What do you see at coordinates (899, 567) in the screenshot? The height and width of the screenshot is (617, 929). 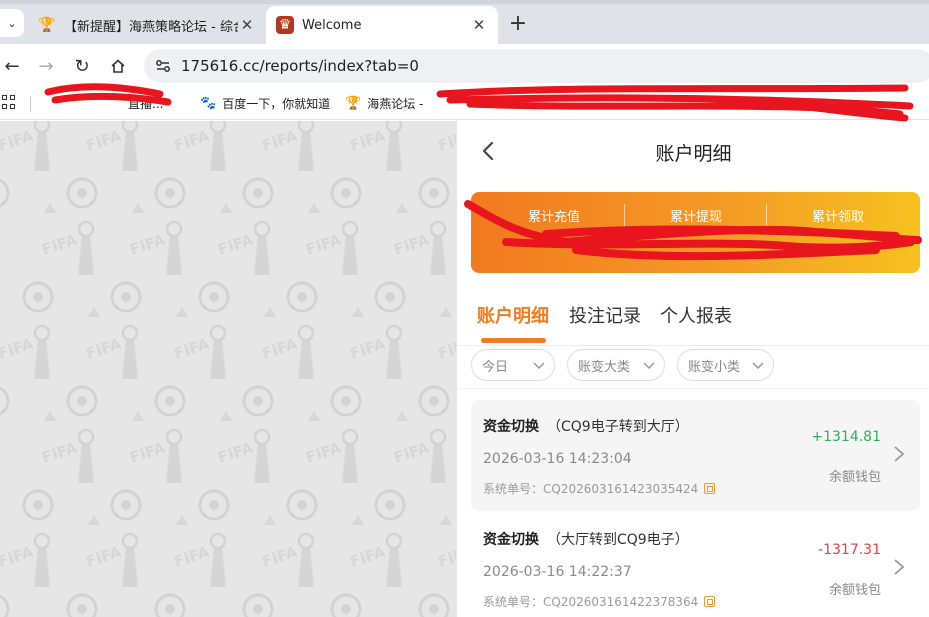 I see `chevron-right-icon` at bounding box center [899, 567].